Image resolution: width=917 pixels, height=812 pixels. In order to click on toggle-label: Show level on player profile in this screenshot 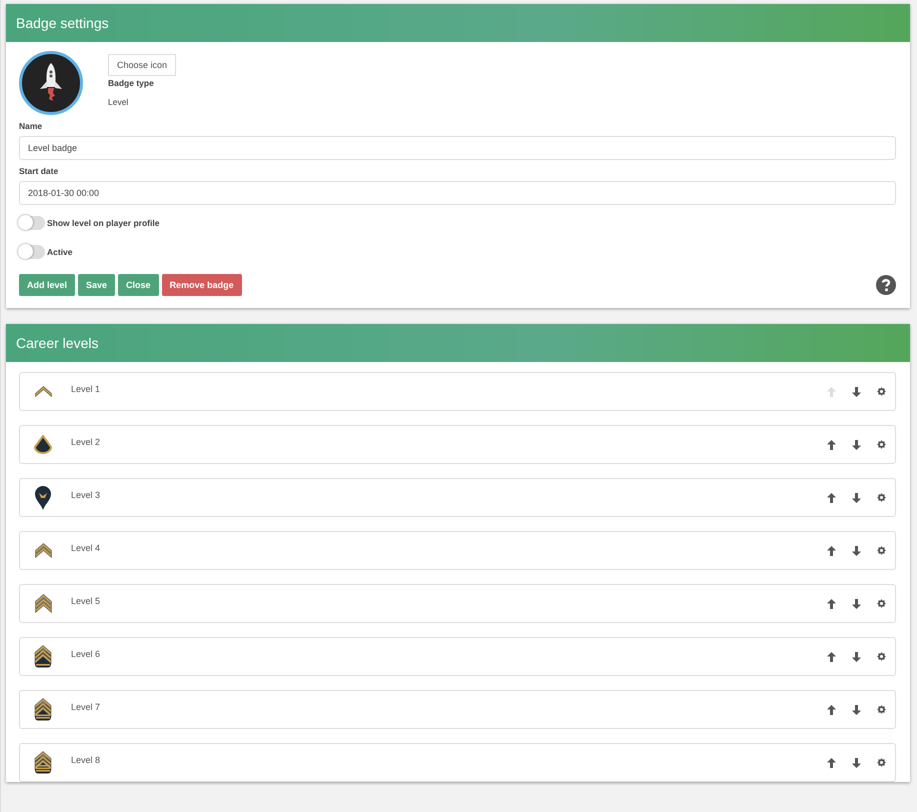, I will do `click(103, 223)`.